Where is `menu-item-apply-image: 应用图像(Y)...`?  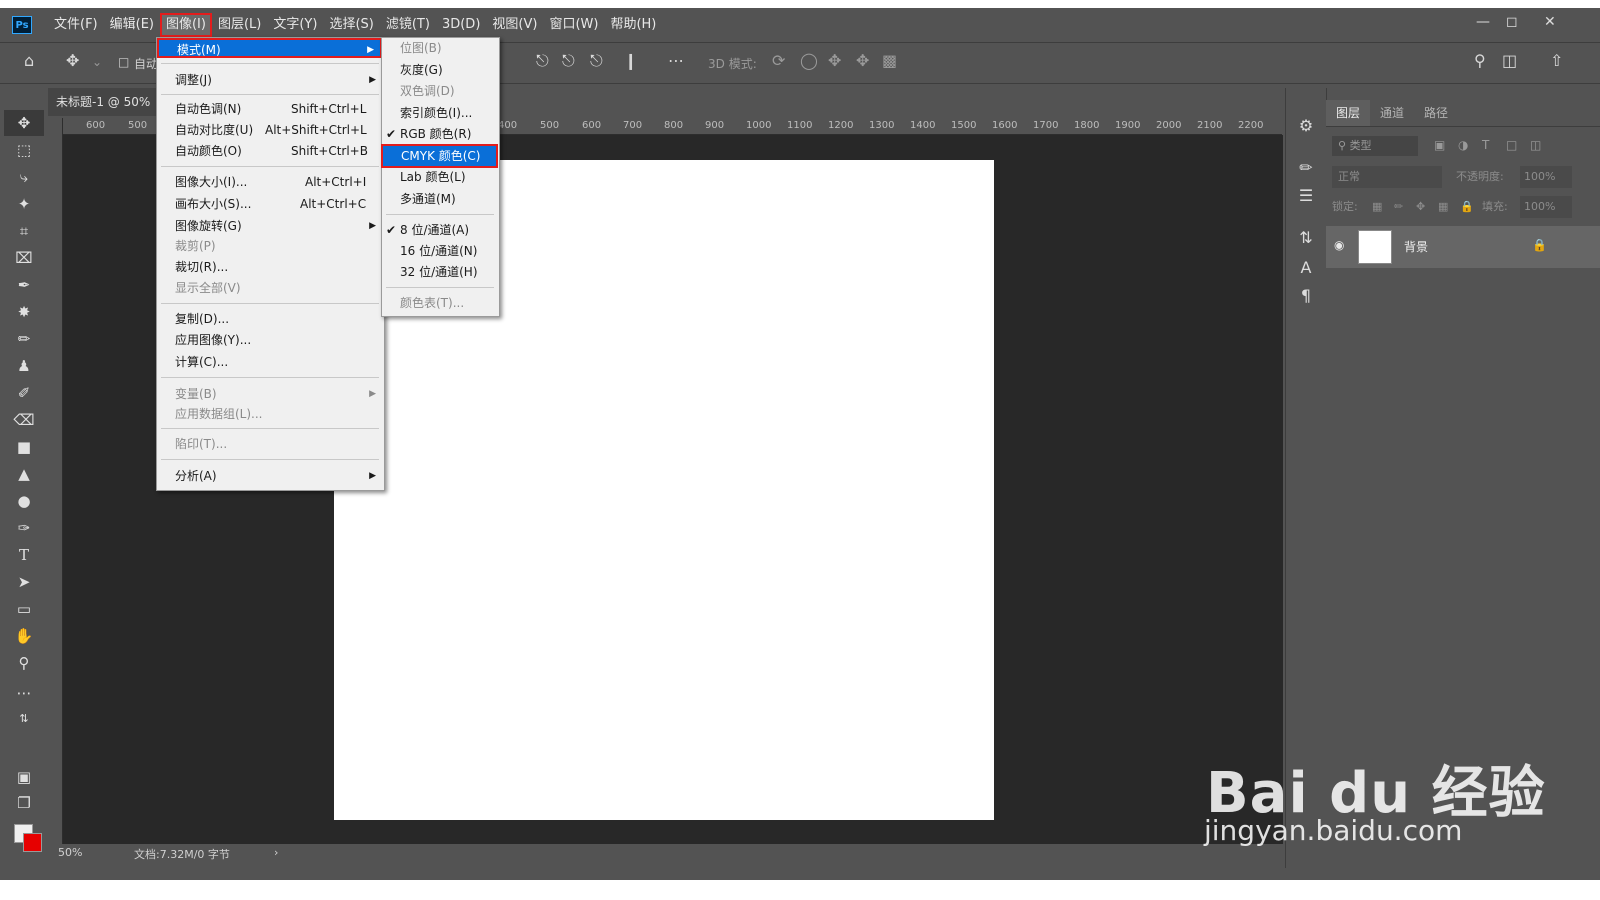 menu-item-apply-image: 应用图像(Y)... is located at coordinates (269, 340).